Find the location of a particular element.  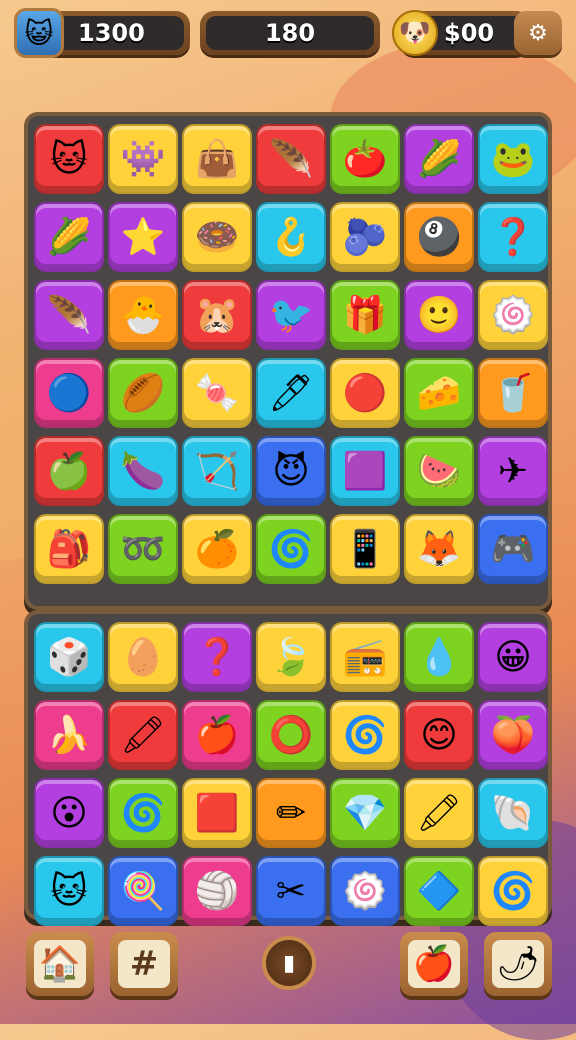

game-tile: 🟥 is located at coordinates (217, 813).